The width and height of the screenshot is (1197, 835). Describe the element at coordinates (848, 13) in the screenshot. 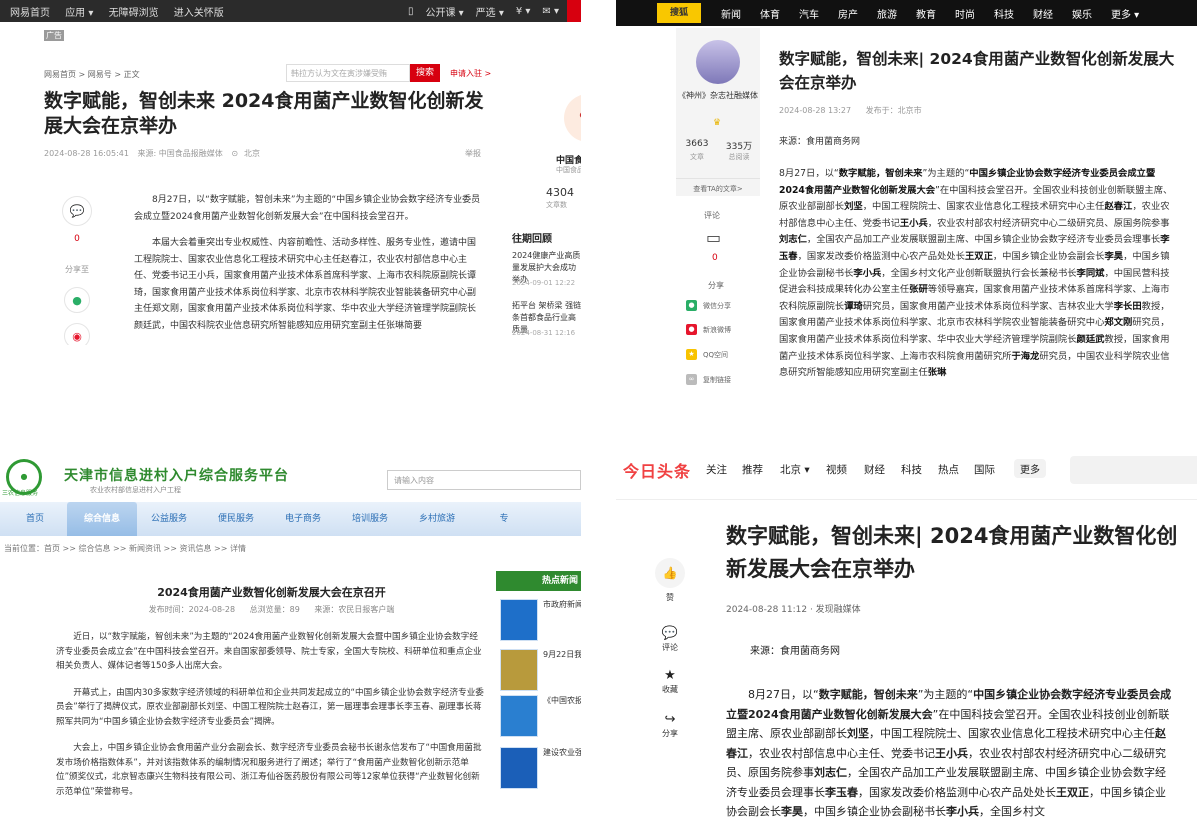

I see `nav-house: 房产` at that location.